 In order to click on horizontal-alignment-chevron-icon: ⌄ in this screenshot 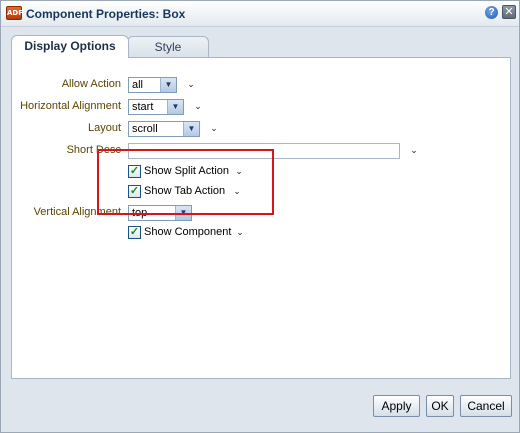, I will do `click(198, 106)`.